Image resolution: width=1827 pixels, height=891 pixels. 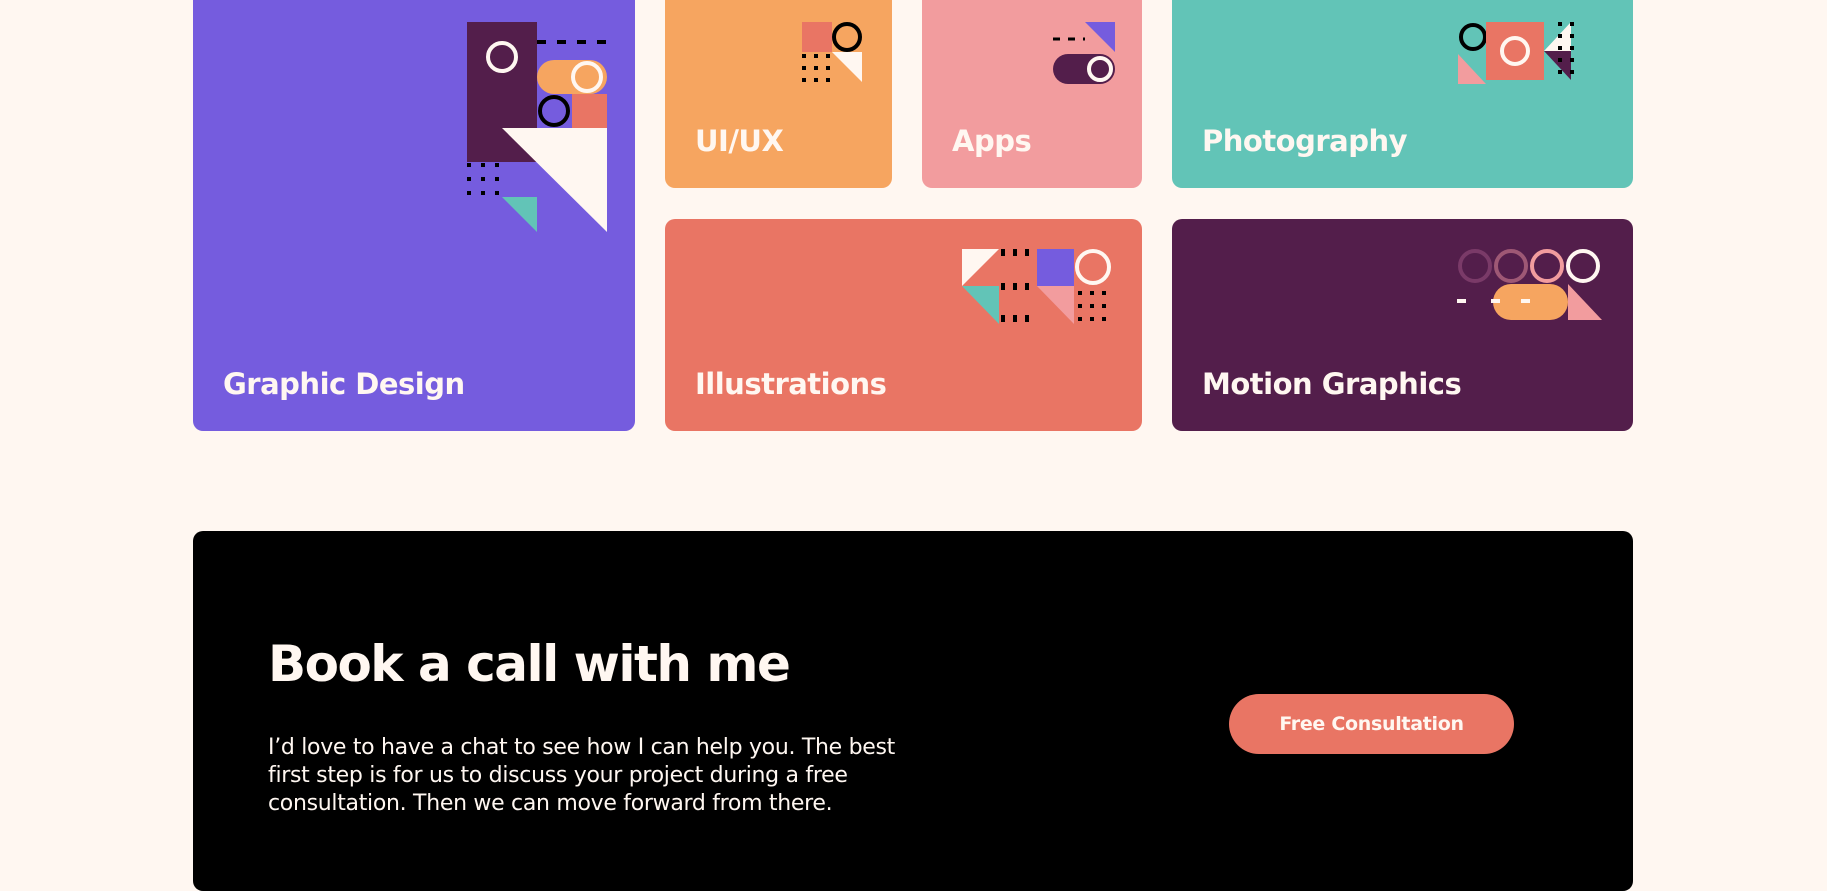 What do you see at coordinates (1516, 53) in the screenshot?
I see `photography-pattern-icon` at bounding box center [1516, 53].